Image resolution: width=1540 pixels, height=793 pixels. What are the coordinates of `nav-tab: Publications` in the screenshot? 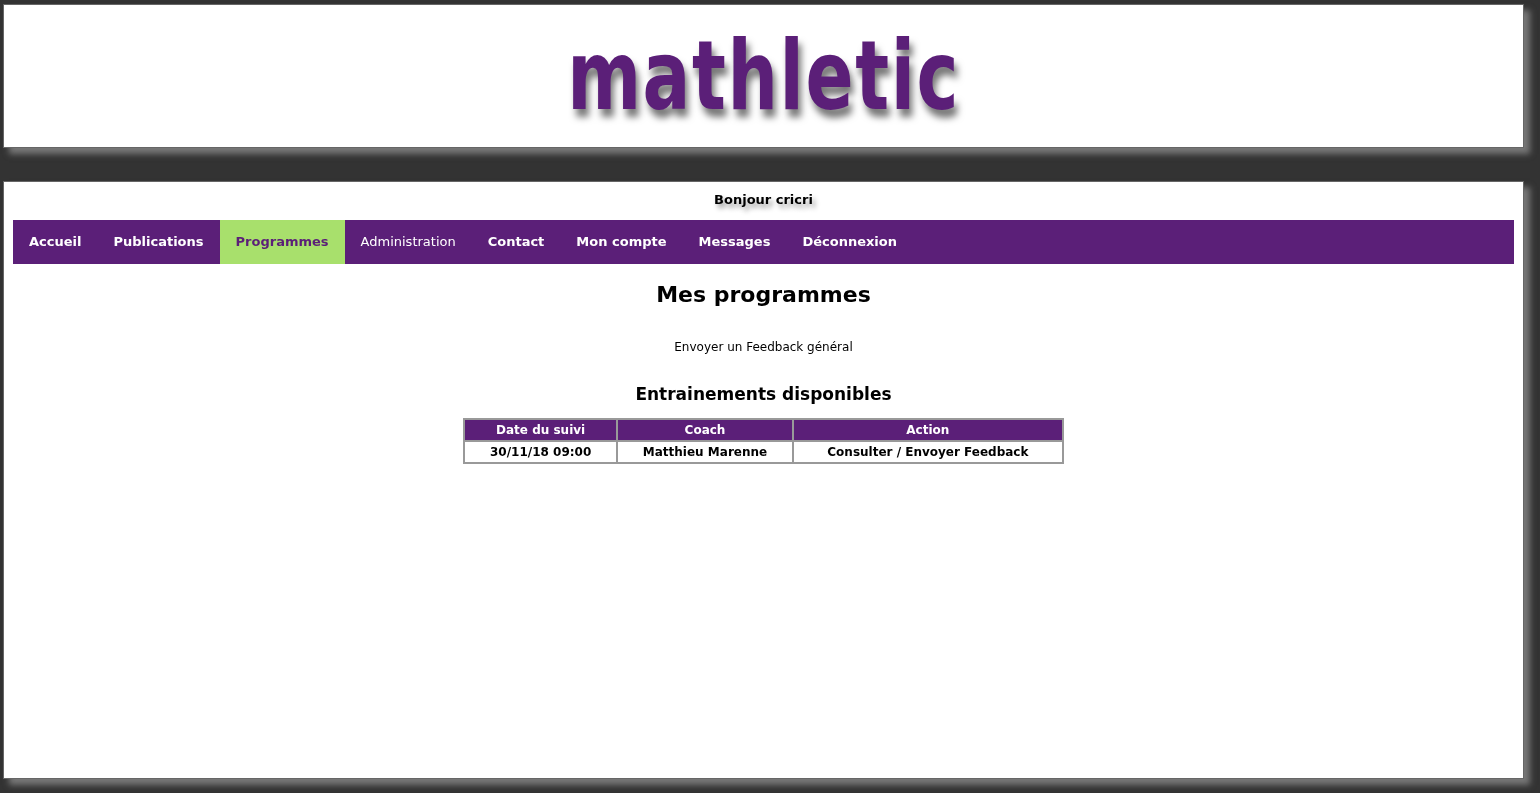 It's located at (158, 241).